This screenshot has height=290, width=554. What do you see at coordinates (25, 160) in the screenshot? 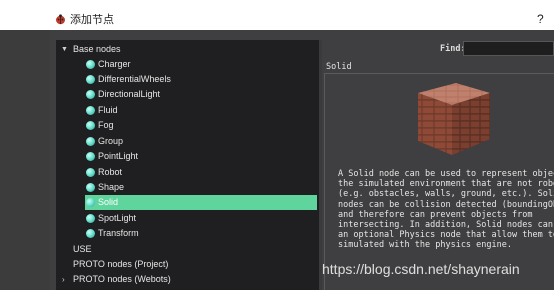
I see `background-window-edge` at bounding box center [25, 160].